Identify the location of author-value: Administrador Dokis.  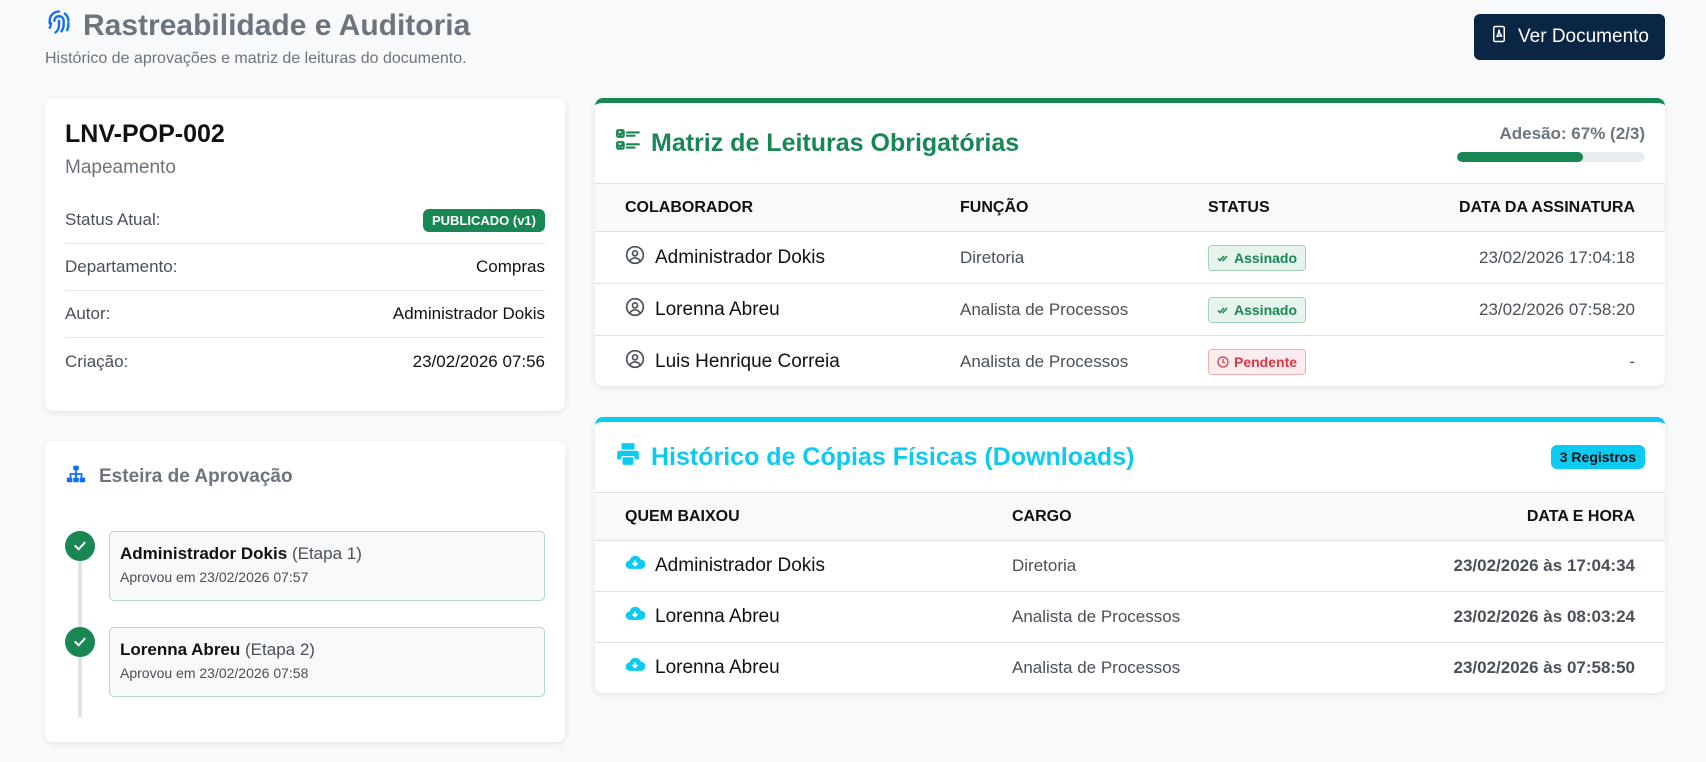
(468, 313).